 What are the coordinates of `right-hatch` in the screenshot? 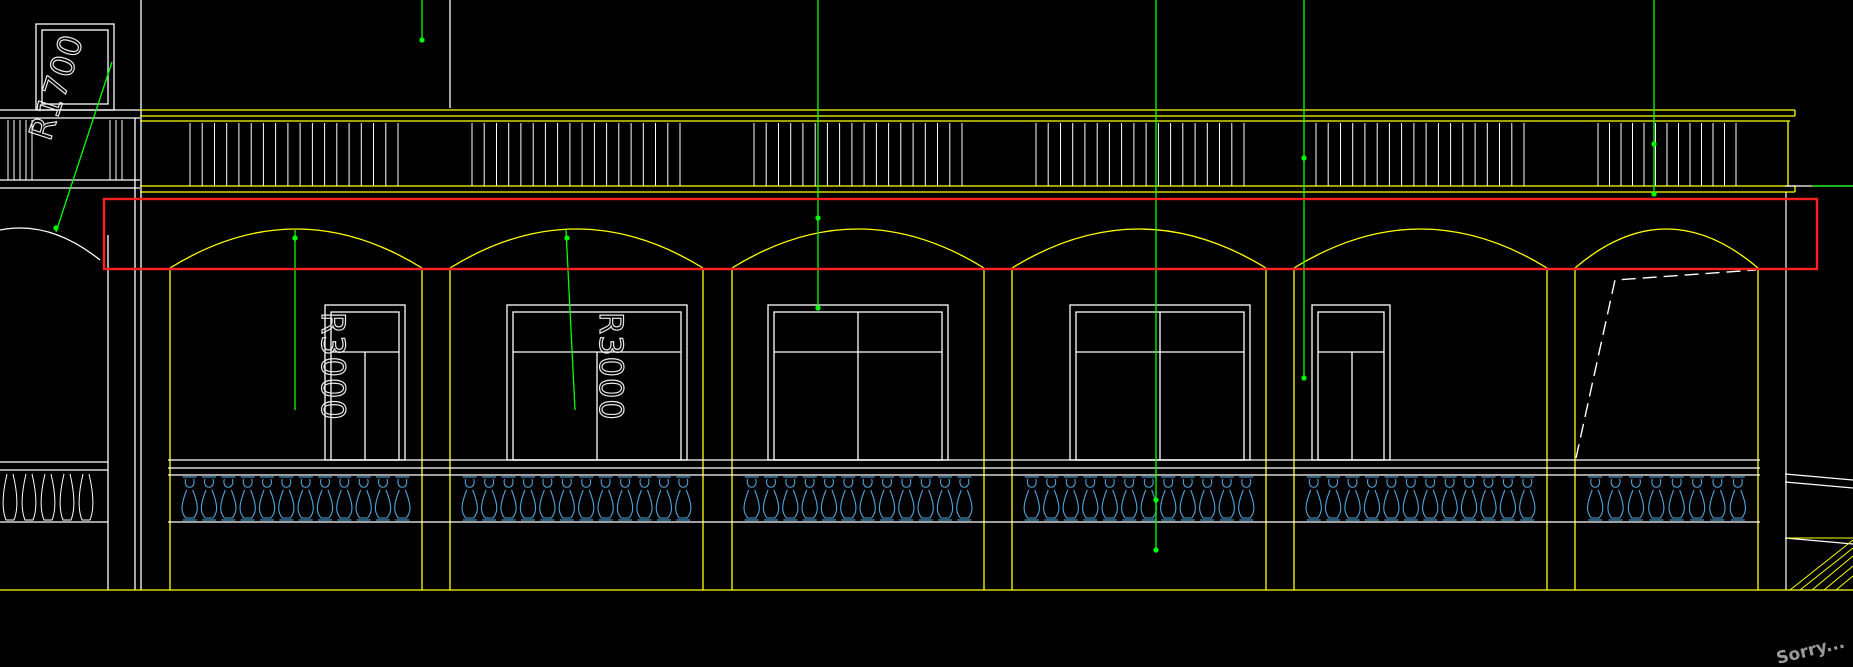 It's located at (1820, 564).